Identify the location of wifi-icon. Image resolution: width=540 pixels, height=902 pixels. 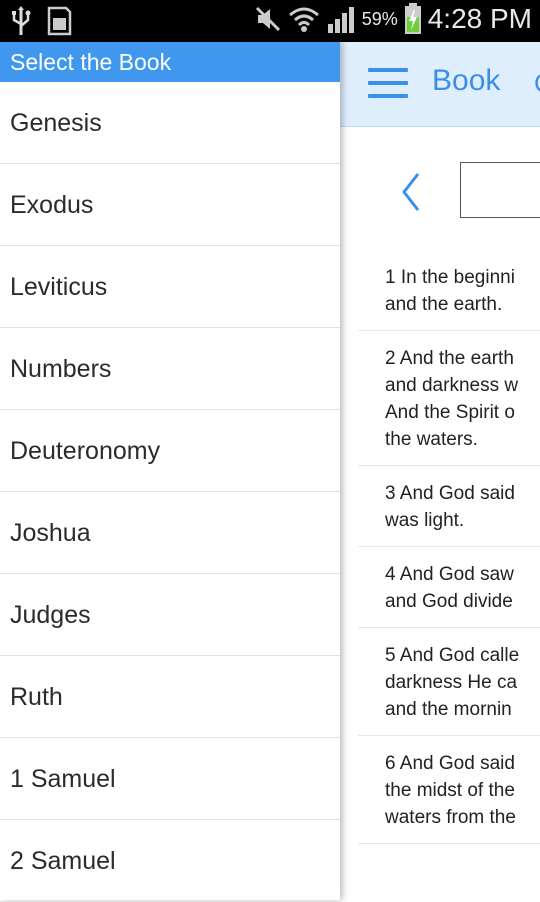
(303, 19).